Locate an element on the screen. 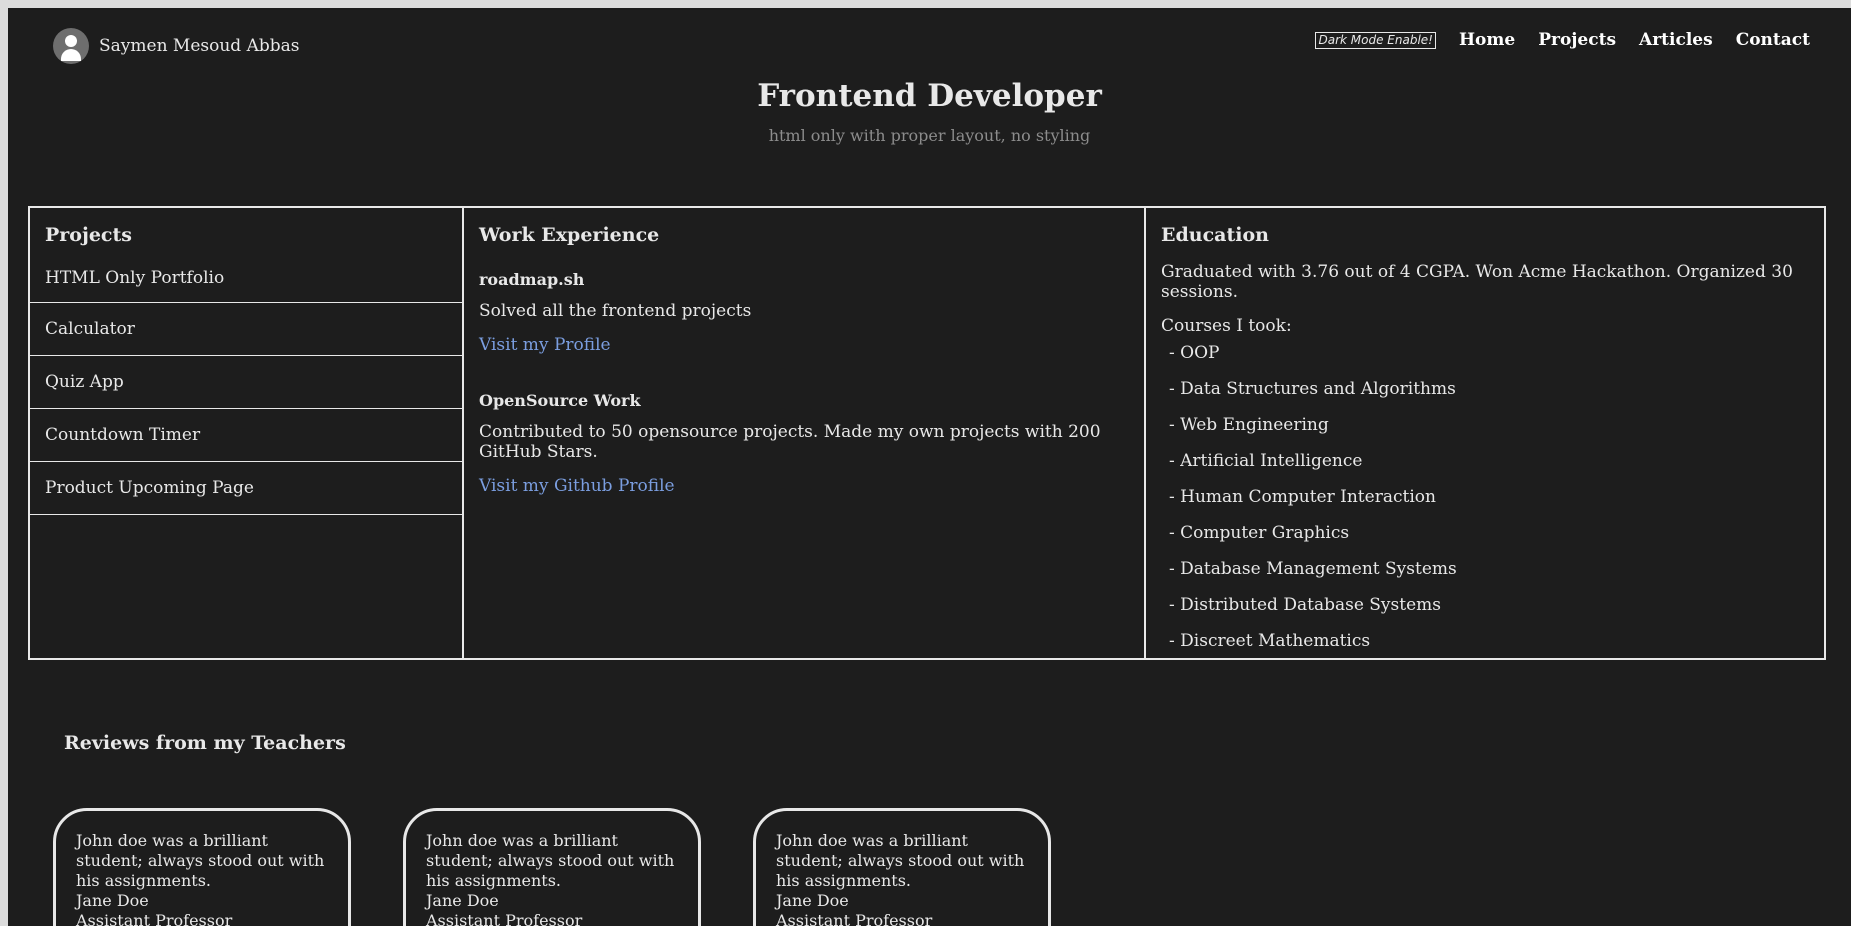 The image size is (1851, 926). work-company: OpenSource Work is located at coordinates (560, 400).